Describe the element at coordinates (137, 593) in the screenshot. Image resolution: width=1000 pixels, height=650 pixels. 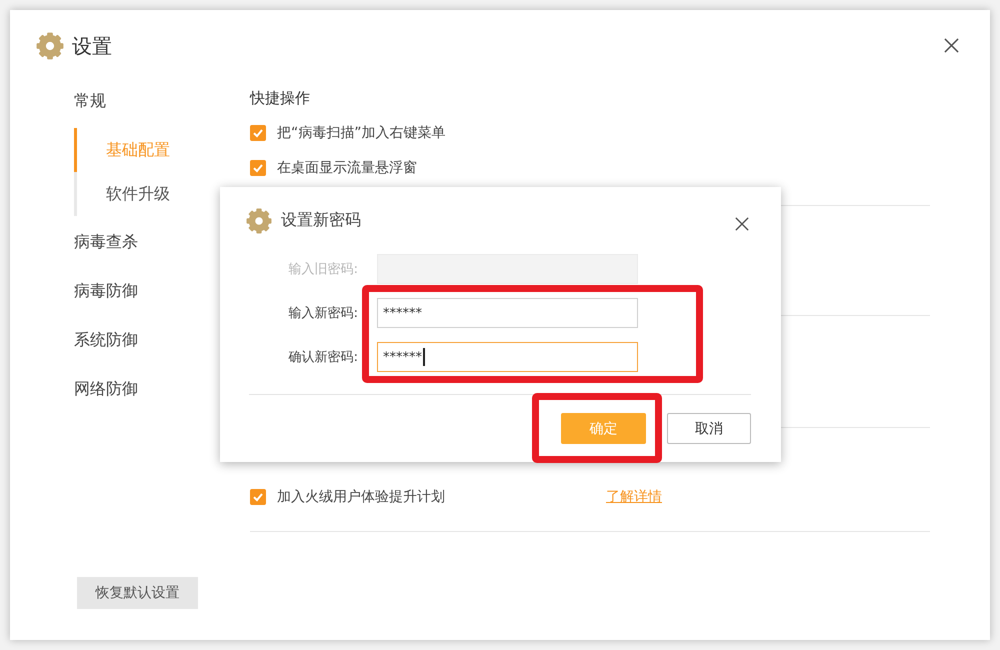
I see `restore-defaults-button: 恢复默认设置` at that location.